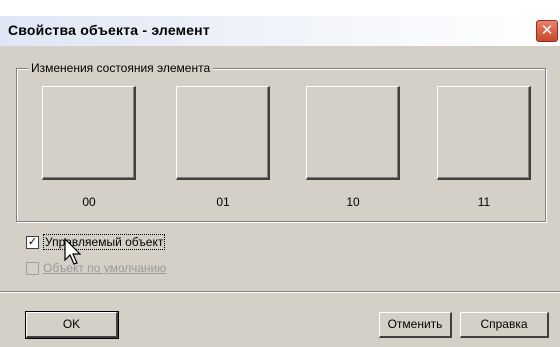  Describe the element at coordinates (280, 8) in the screenshot. I see `top-strip` at that location.